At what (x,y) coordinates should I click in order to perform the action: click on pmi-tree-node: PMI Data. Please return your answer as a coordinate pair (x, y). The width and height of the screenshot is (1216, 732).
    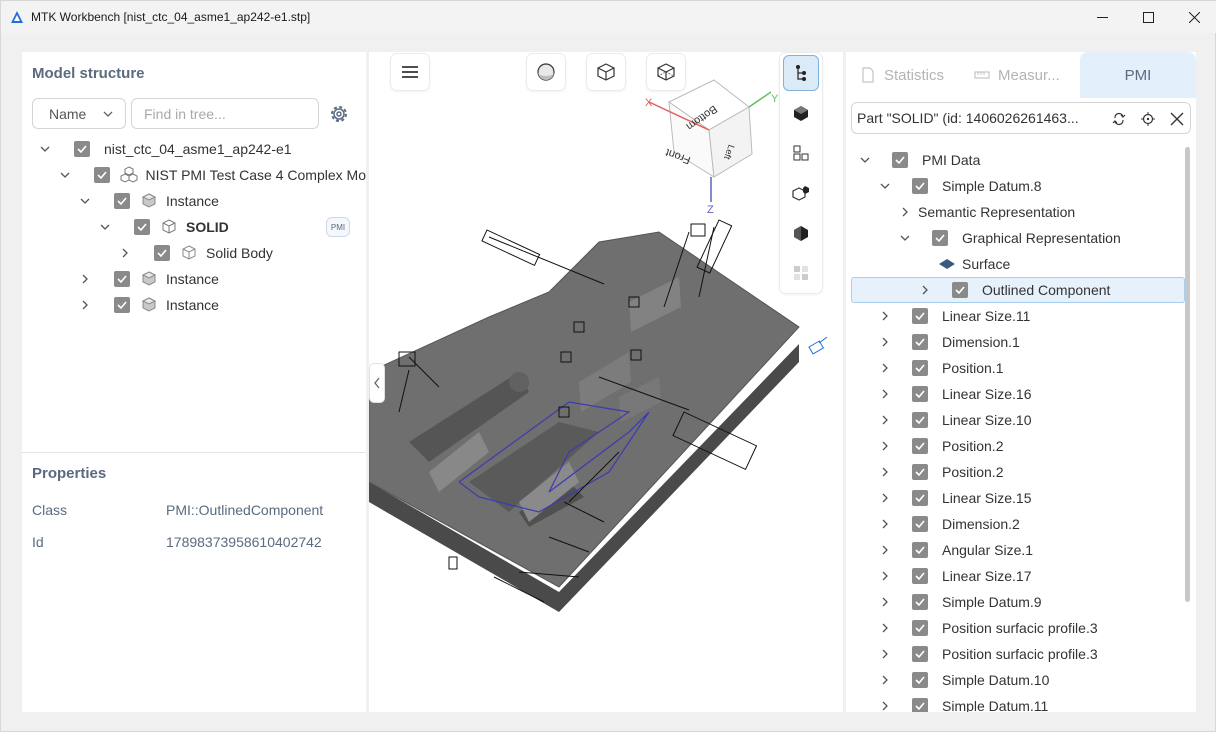
    Looking at the image, I should click on (1021, 160).